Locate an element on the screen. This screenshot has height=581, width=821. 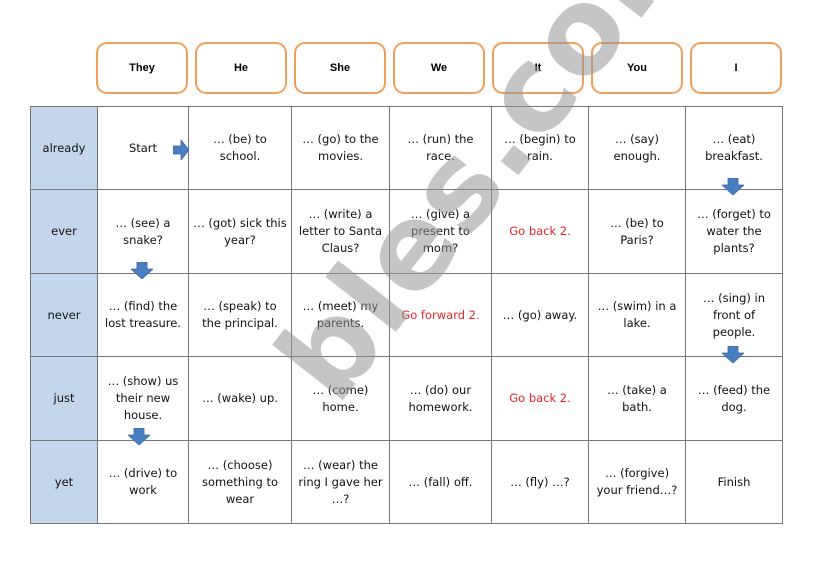
cell-text: Start is located at coordinates (143, 147).